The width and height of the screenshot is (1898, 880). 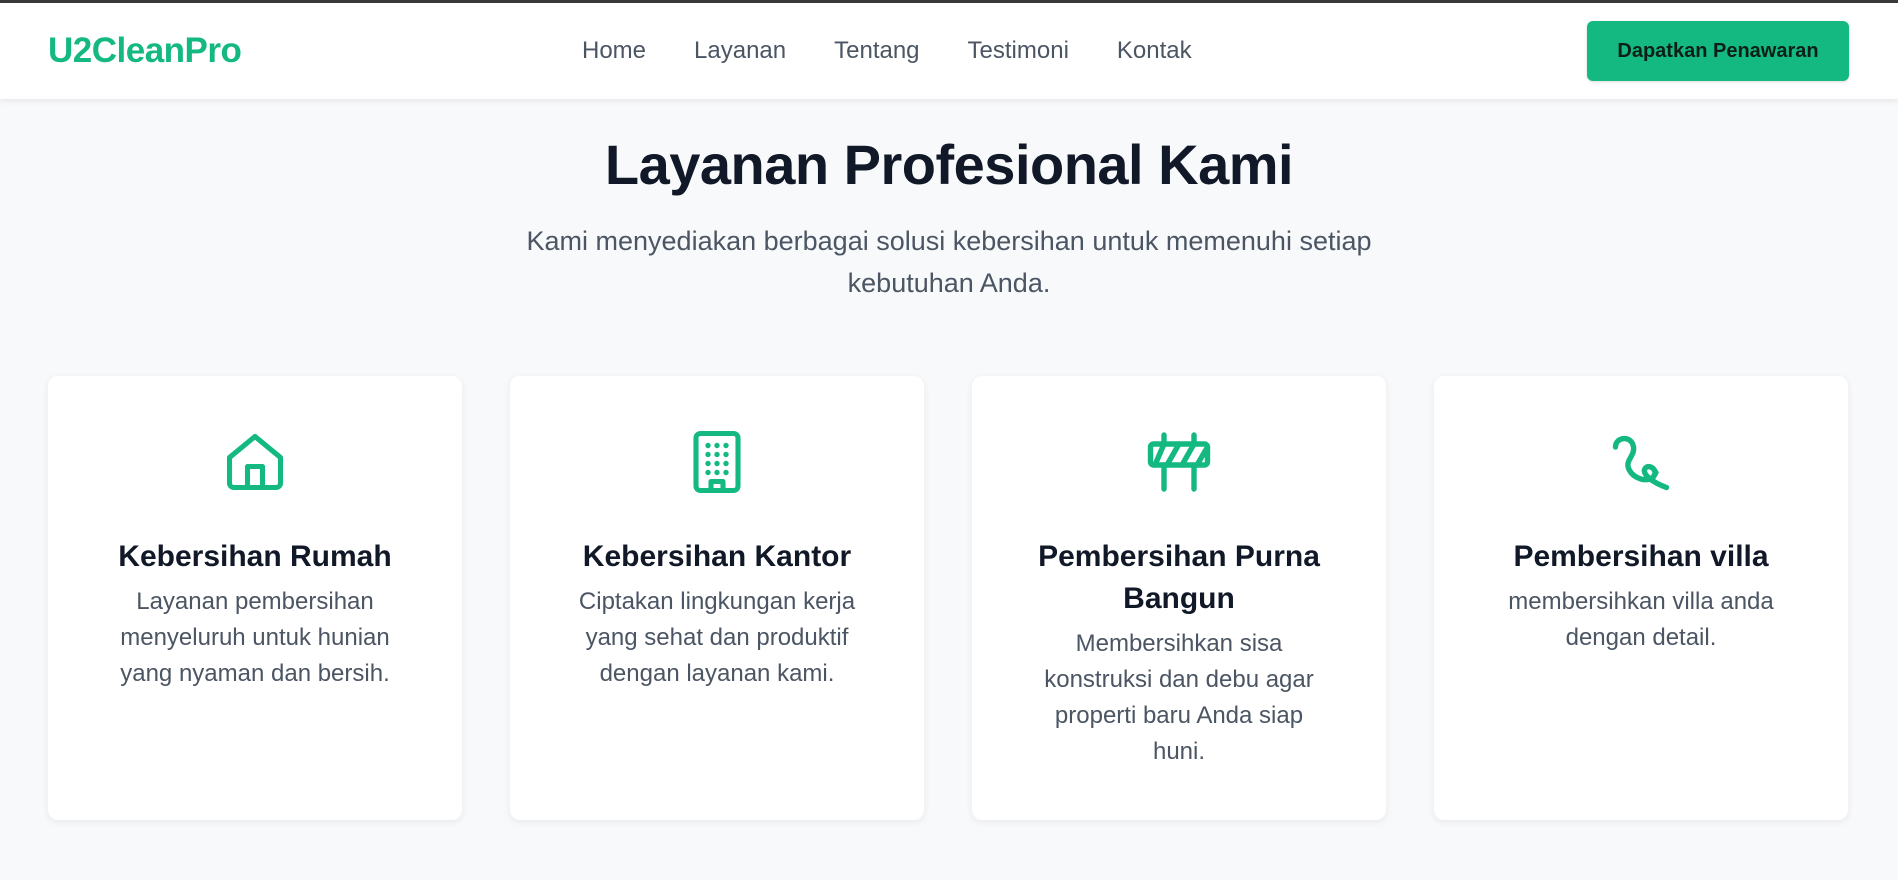 I want to click on service-title: Kebersihan Kantor, so click(x=717, y=556).